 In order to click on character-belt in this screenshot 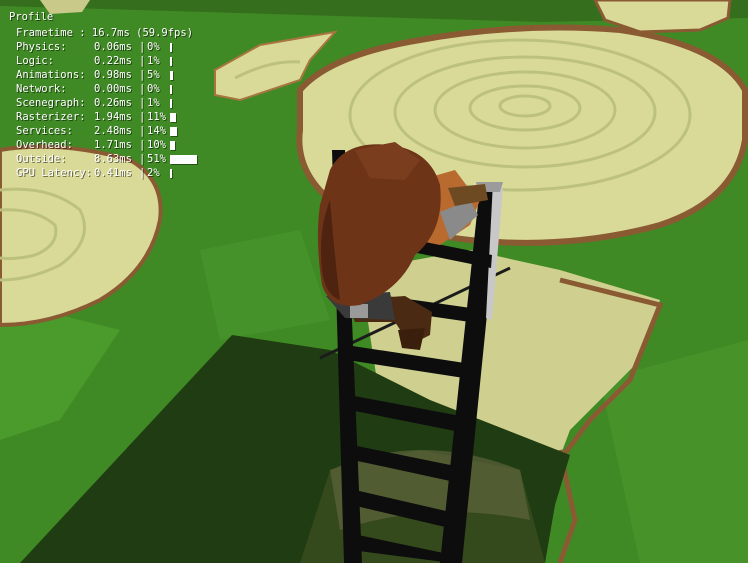, I will do `click(359, 311)`.